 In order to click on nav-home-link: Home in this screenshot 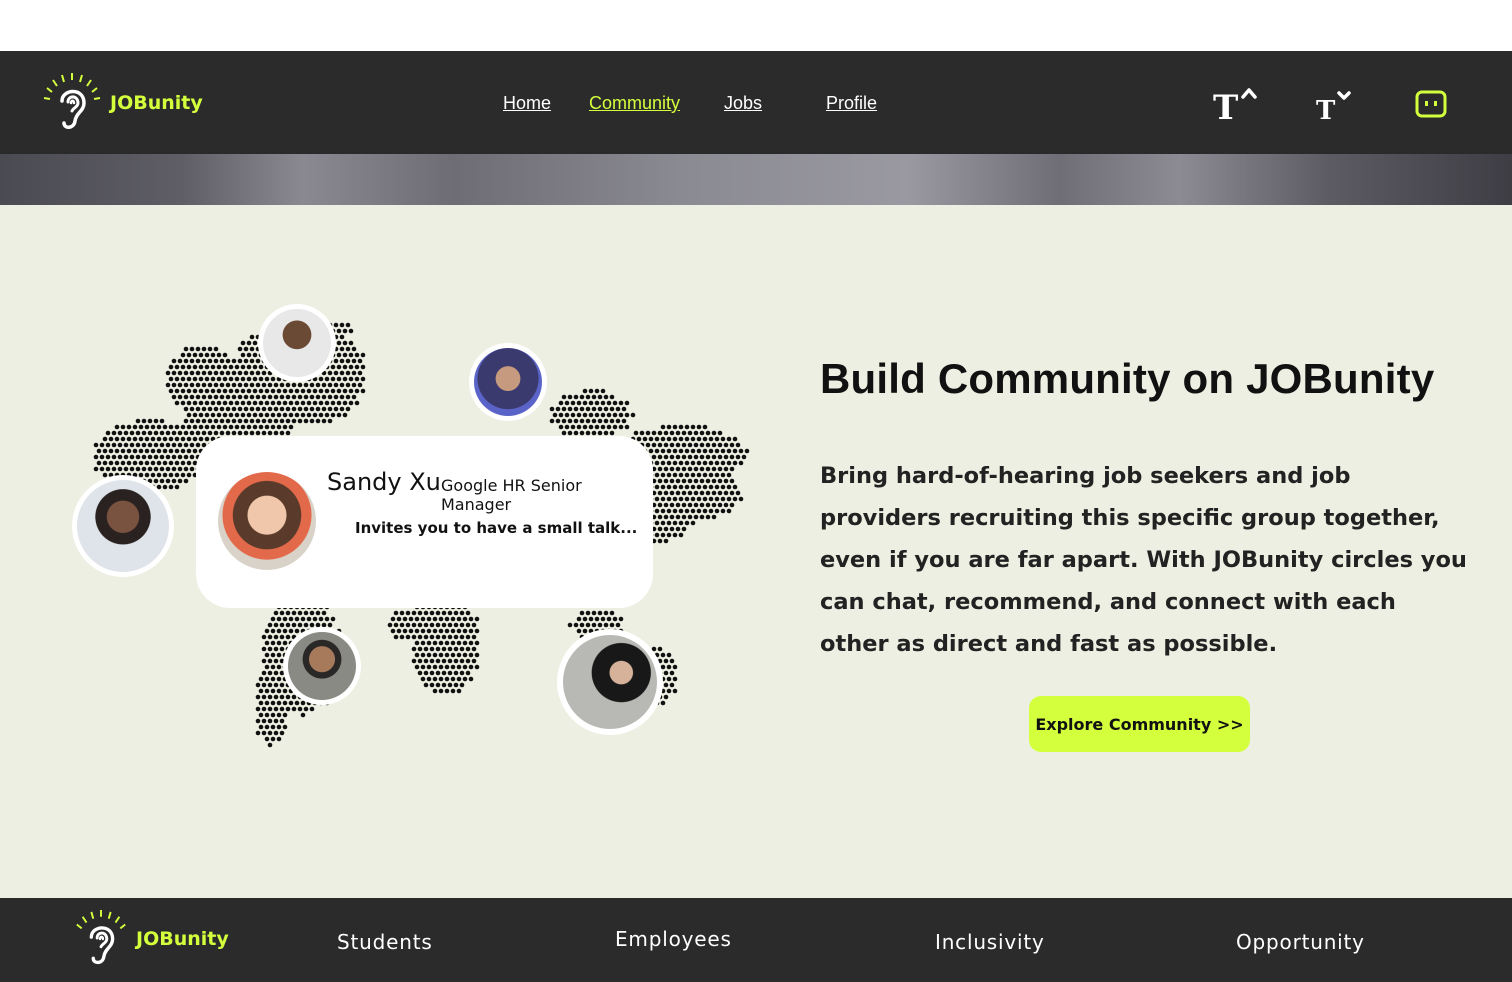, I will do `click(527, 103)`.